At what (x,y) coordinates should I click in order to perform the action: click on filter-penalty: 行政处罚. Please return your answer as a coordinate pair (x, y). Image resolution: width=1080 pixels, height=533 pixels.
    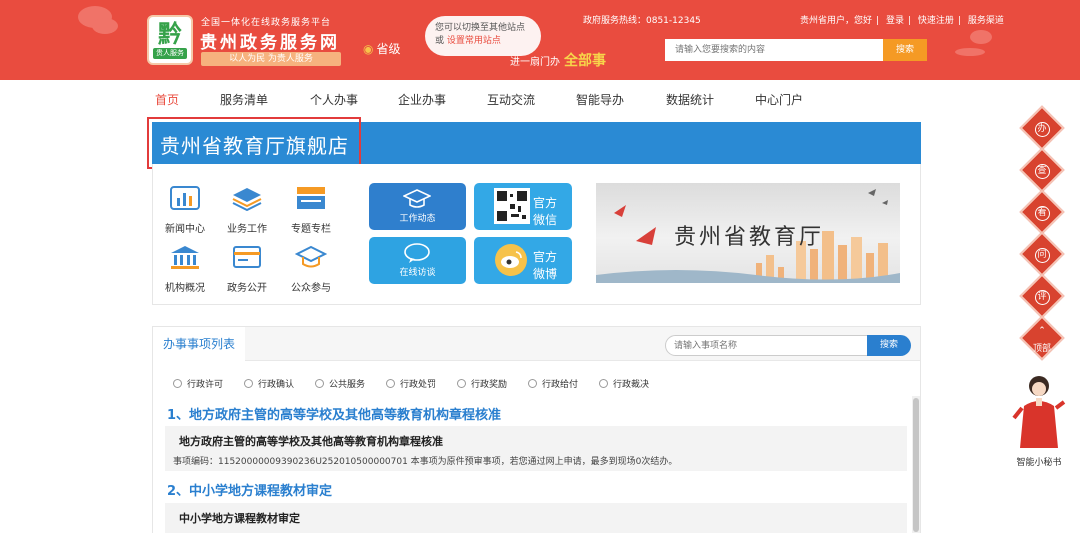
    Looking at the image, I should click on (411, 383).